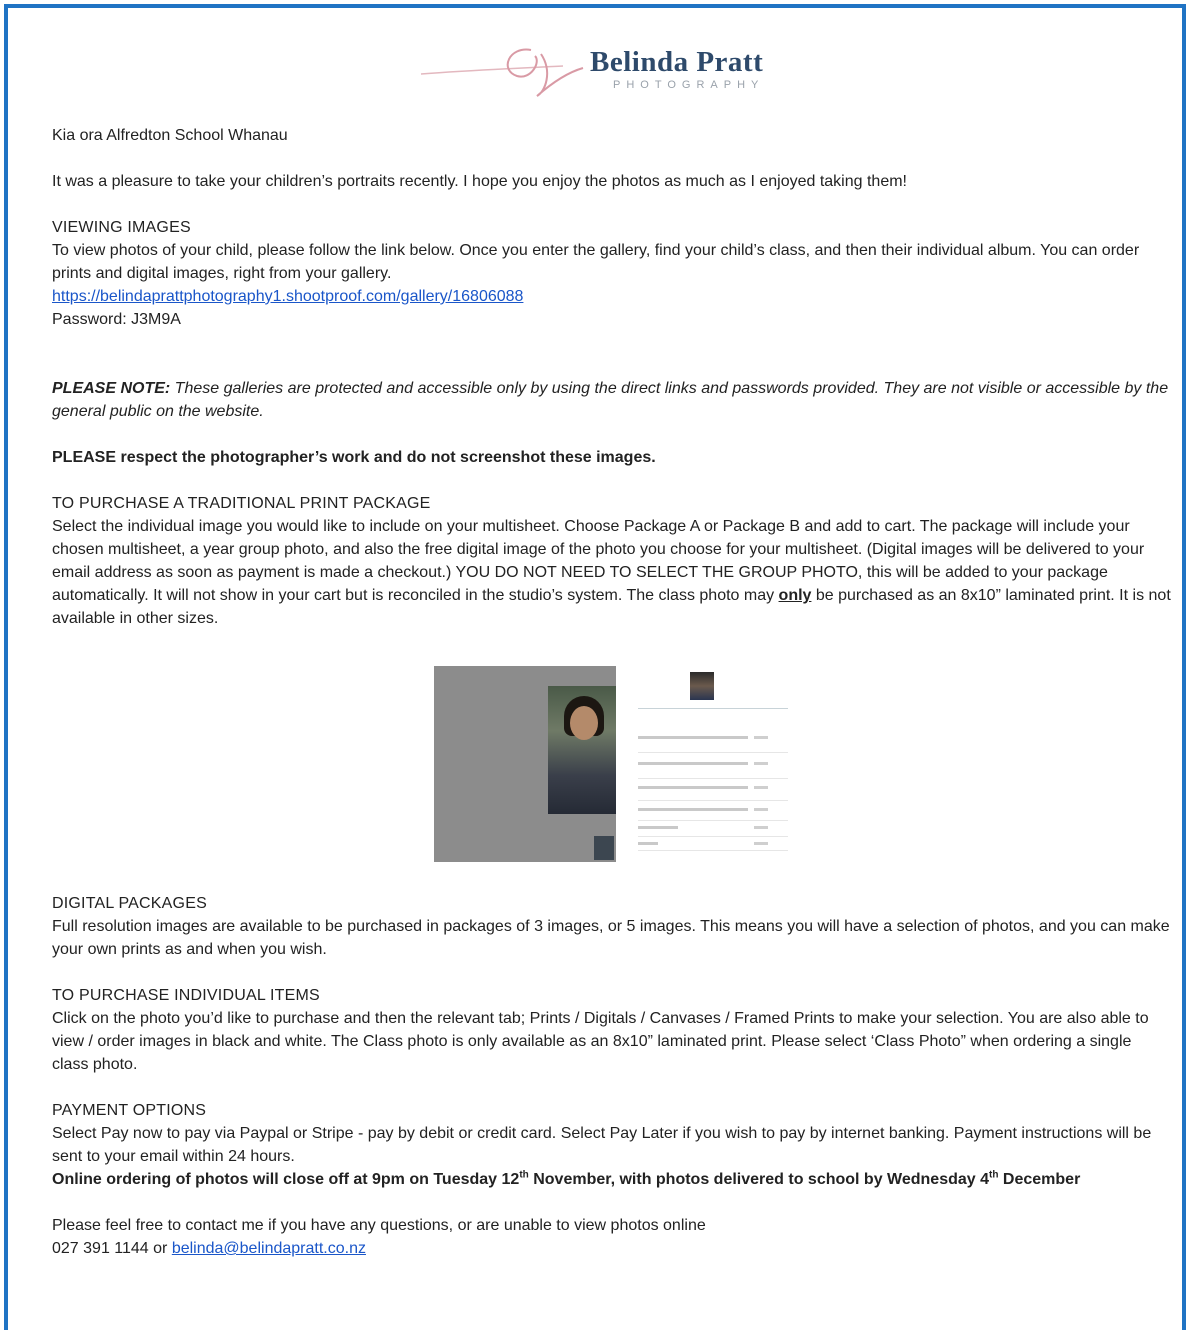 The image size is (1194, 1336). I want to click on student-avatar, so click(702, 686).